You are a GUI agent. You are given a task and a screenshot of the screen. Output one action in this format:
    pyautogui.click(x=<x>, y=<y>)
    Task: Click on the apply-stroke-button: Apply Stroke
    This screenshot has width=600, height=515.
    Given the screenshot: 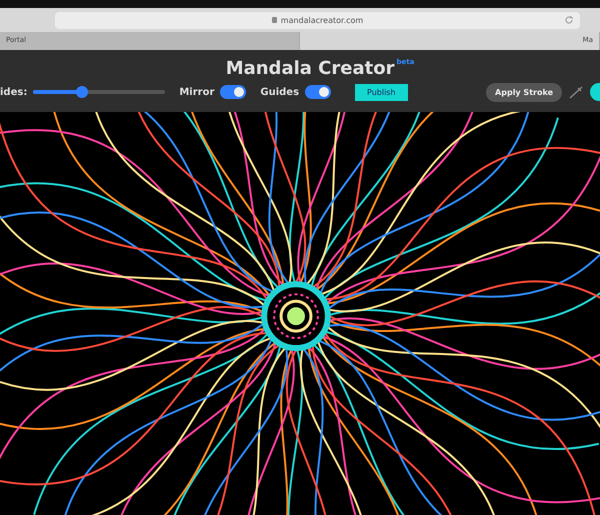 What is the action you would take?
    pyautogui.click(x=524, y=92)
    